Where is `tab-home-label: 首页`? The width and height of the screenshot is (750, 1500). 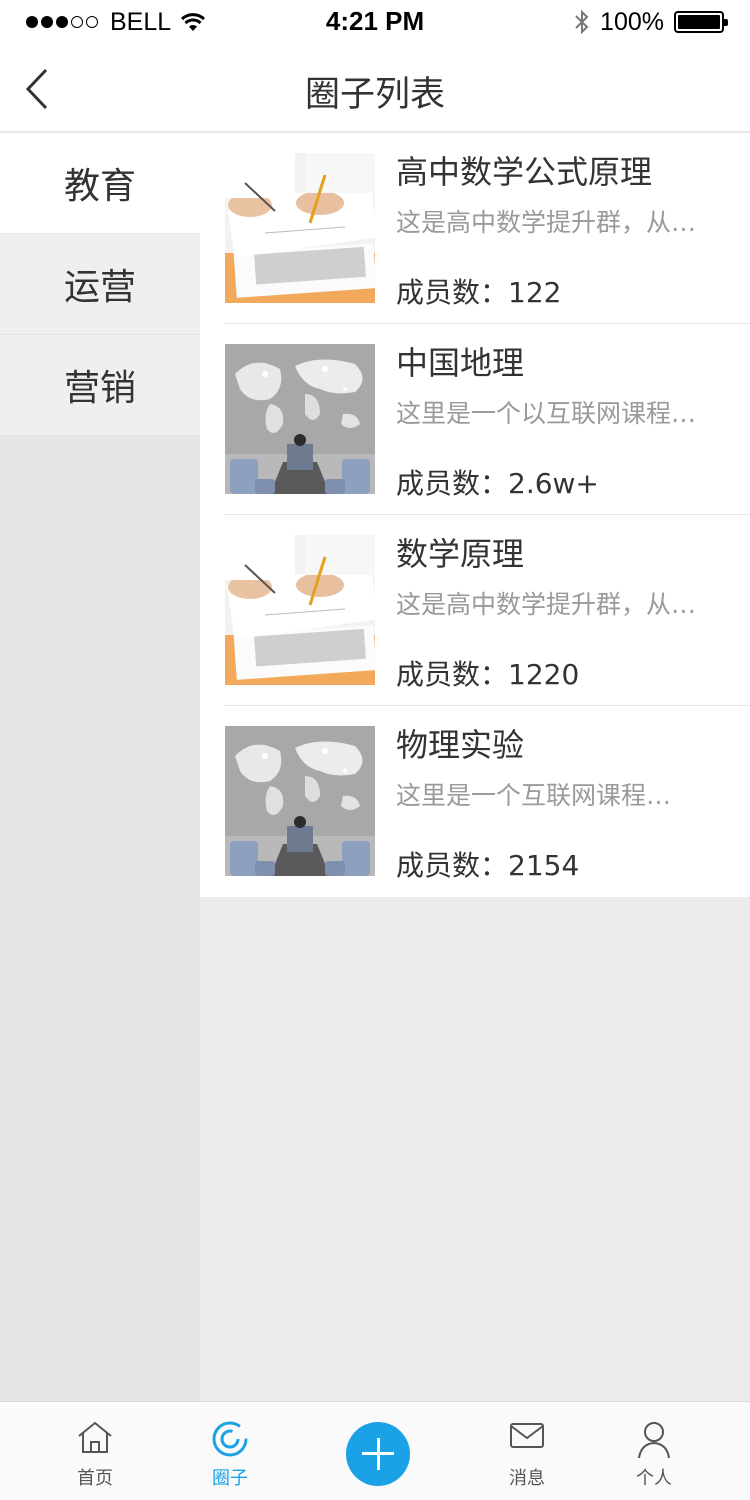 tab-home-label: 首页 is located at coordinates (95, 1478).